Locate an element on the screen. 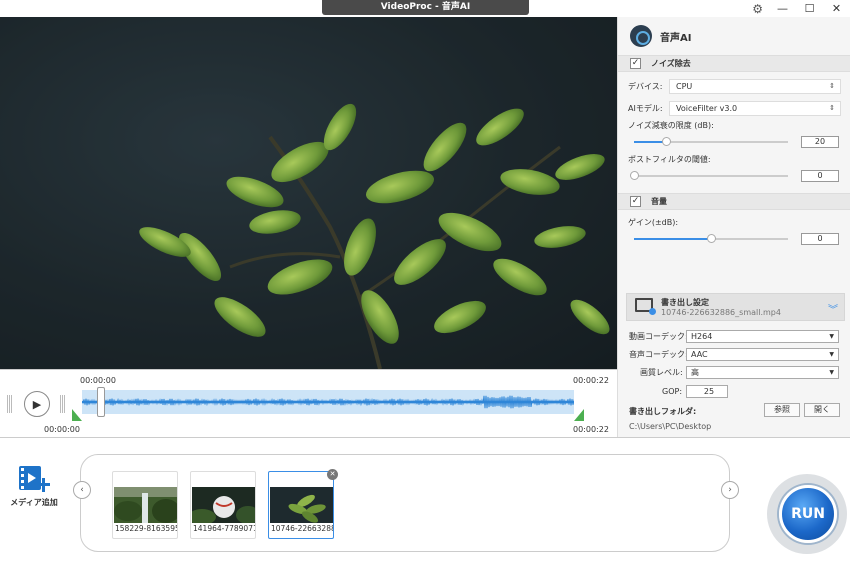 Image resolution: width=850 pixels, height=564 pixels. thumbnail-name: 141964-778907134 is located at coordinates (224, 528).